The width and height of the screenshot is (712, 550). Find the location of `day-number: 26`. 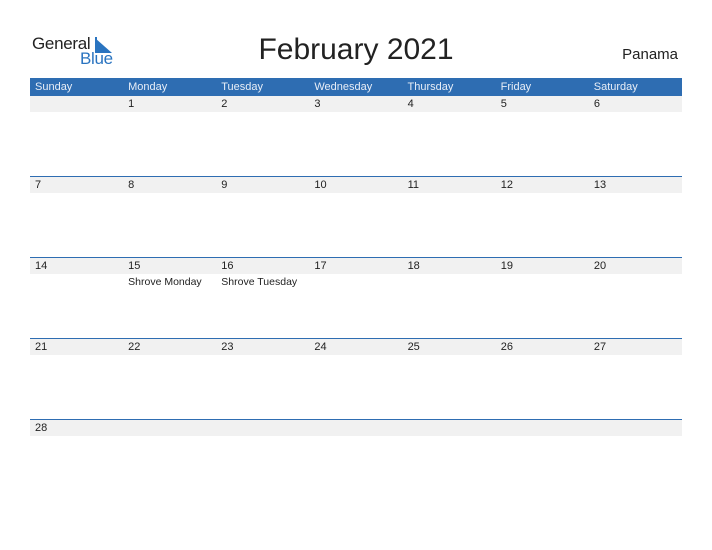

day-number: 26 is located at coordinates (506, 347).